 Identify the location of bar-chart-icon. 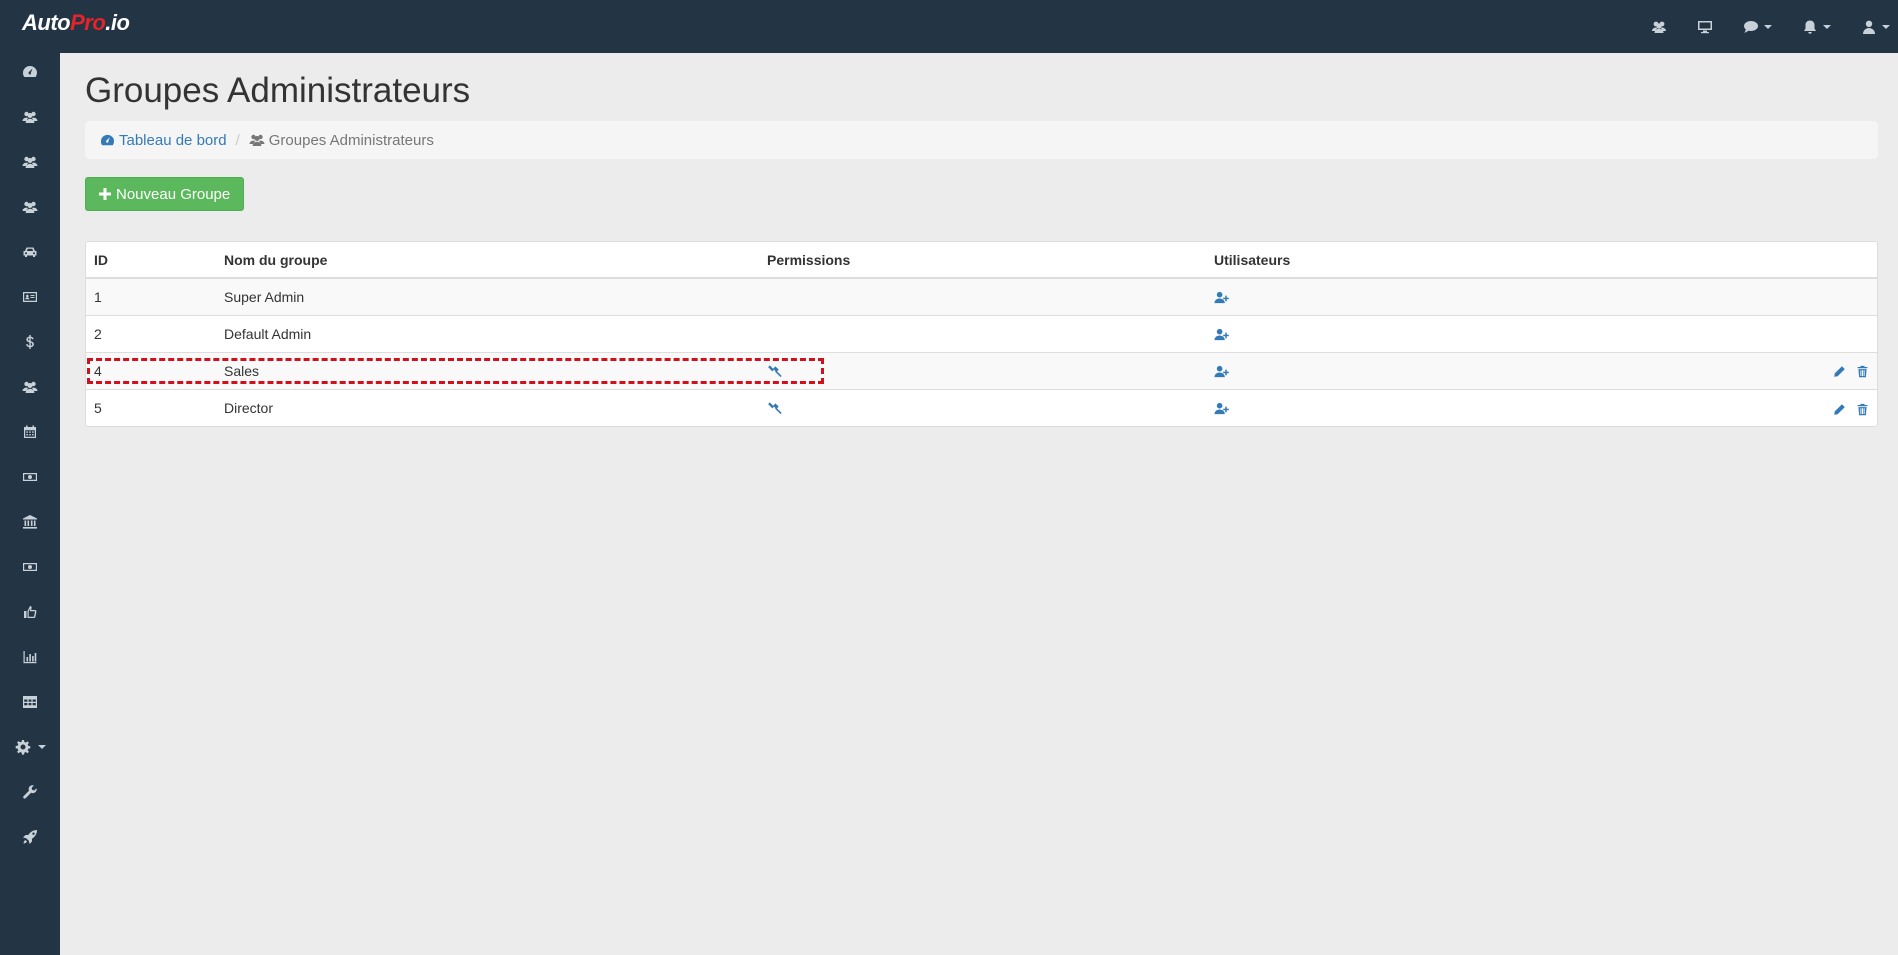
(30, 657).